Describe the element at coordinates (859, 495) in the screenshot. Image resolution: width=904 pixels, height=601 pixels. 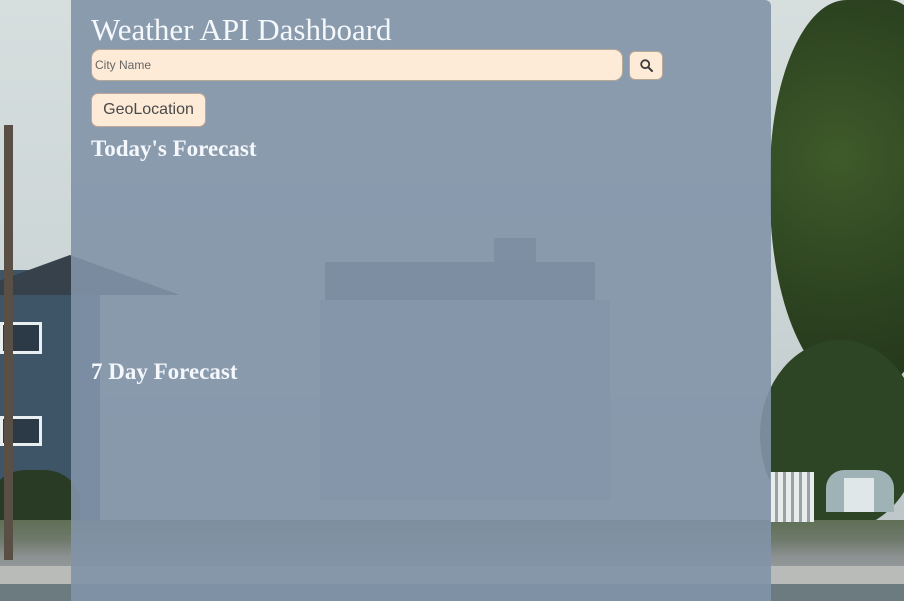
I see `shed-door` at that location.